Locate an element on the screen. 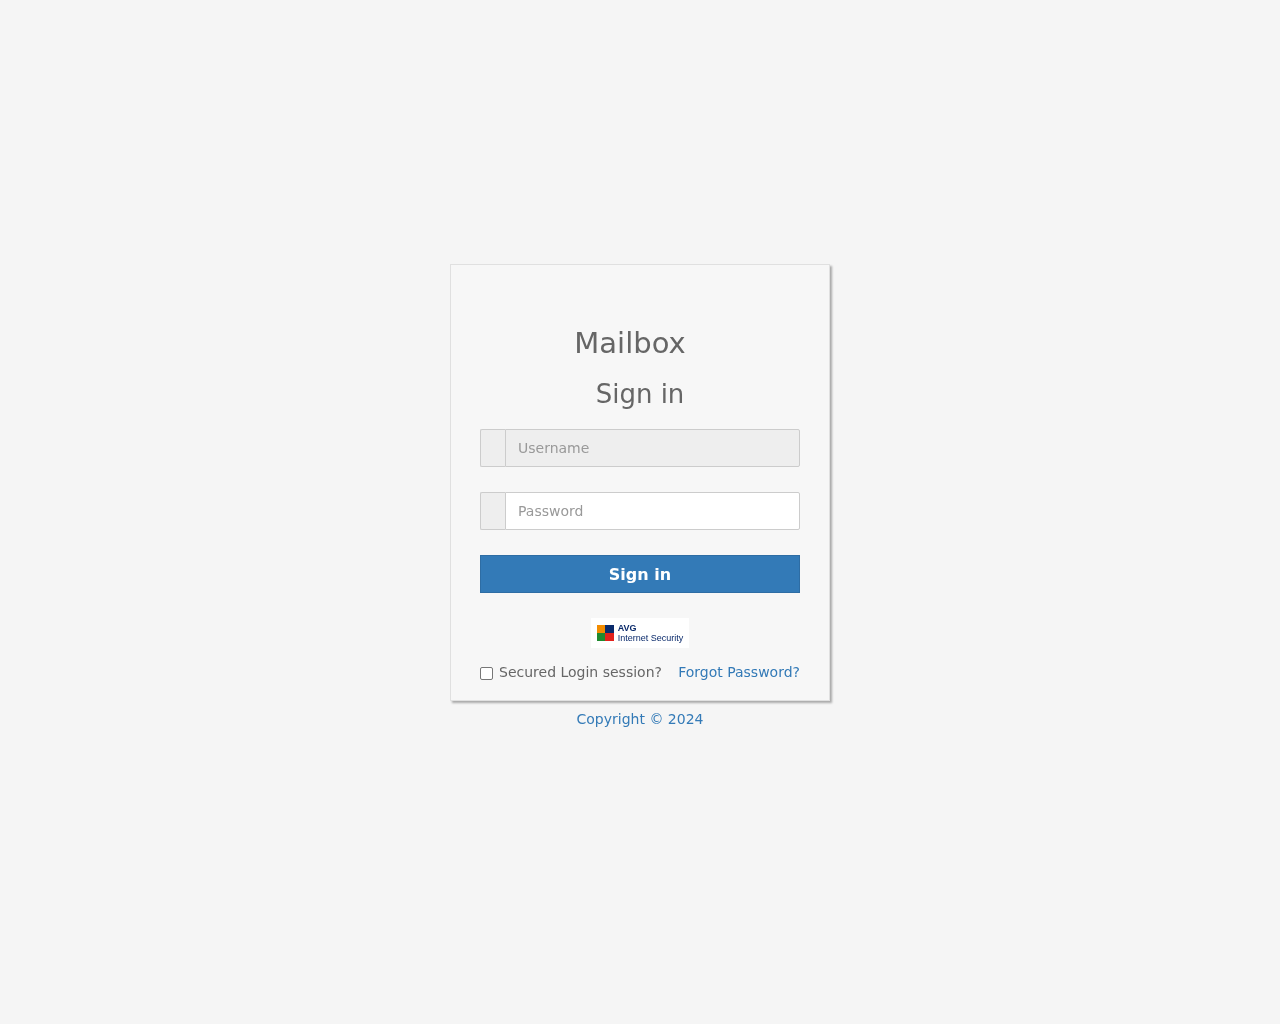 Image resolution: width=1280 pixels, height=1024 pixels. badge-name: AVG is located at coordinates (627, 628).